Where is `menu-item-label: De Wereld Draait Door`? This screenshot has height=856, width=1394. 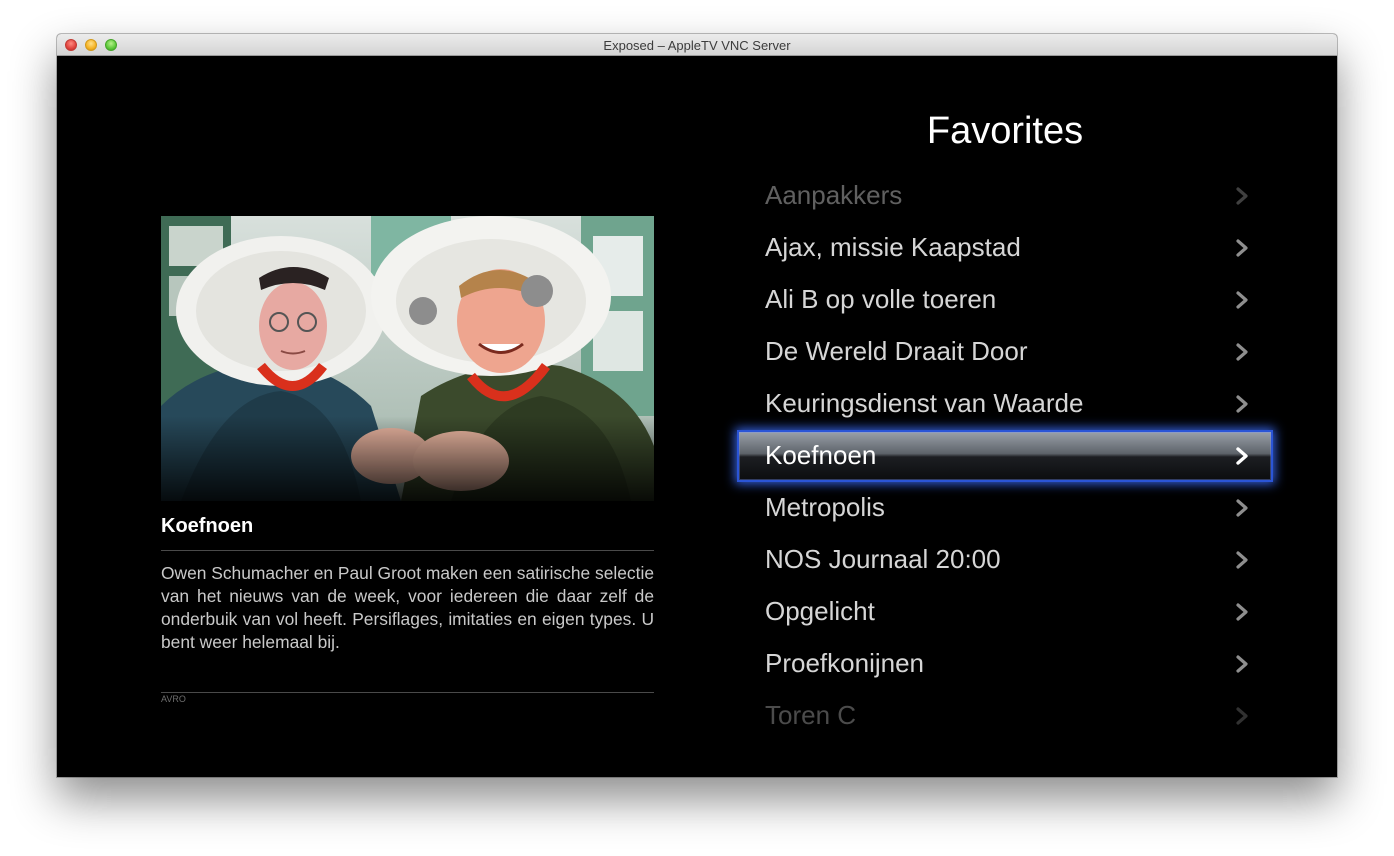
menu-item-label: De Wereld Draait Door is located at coordinates (896, 351).